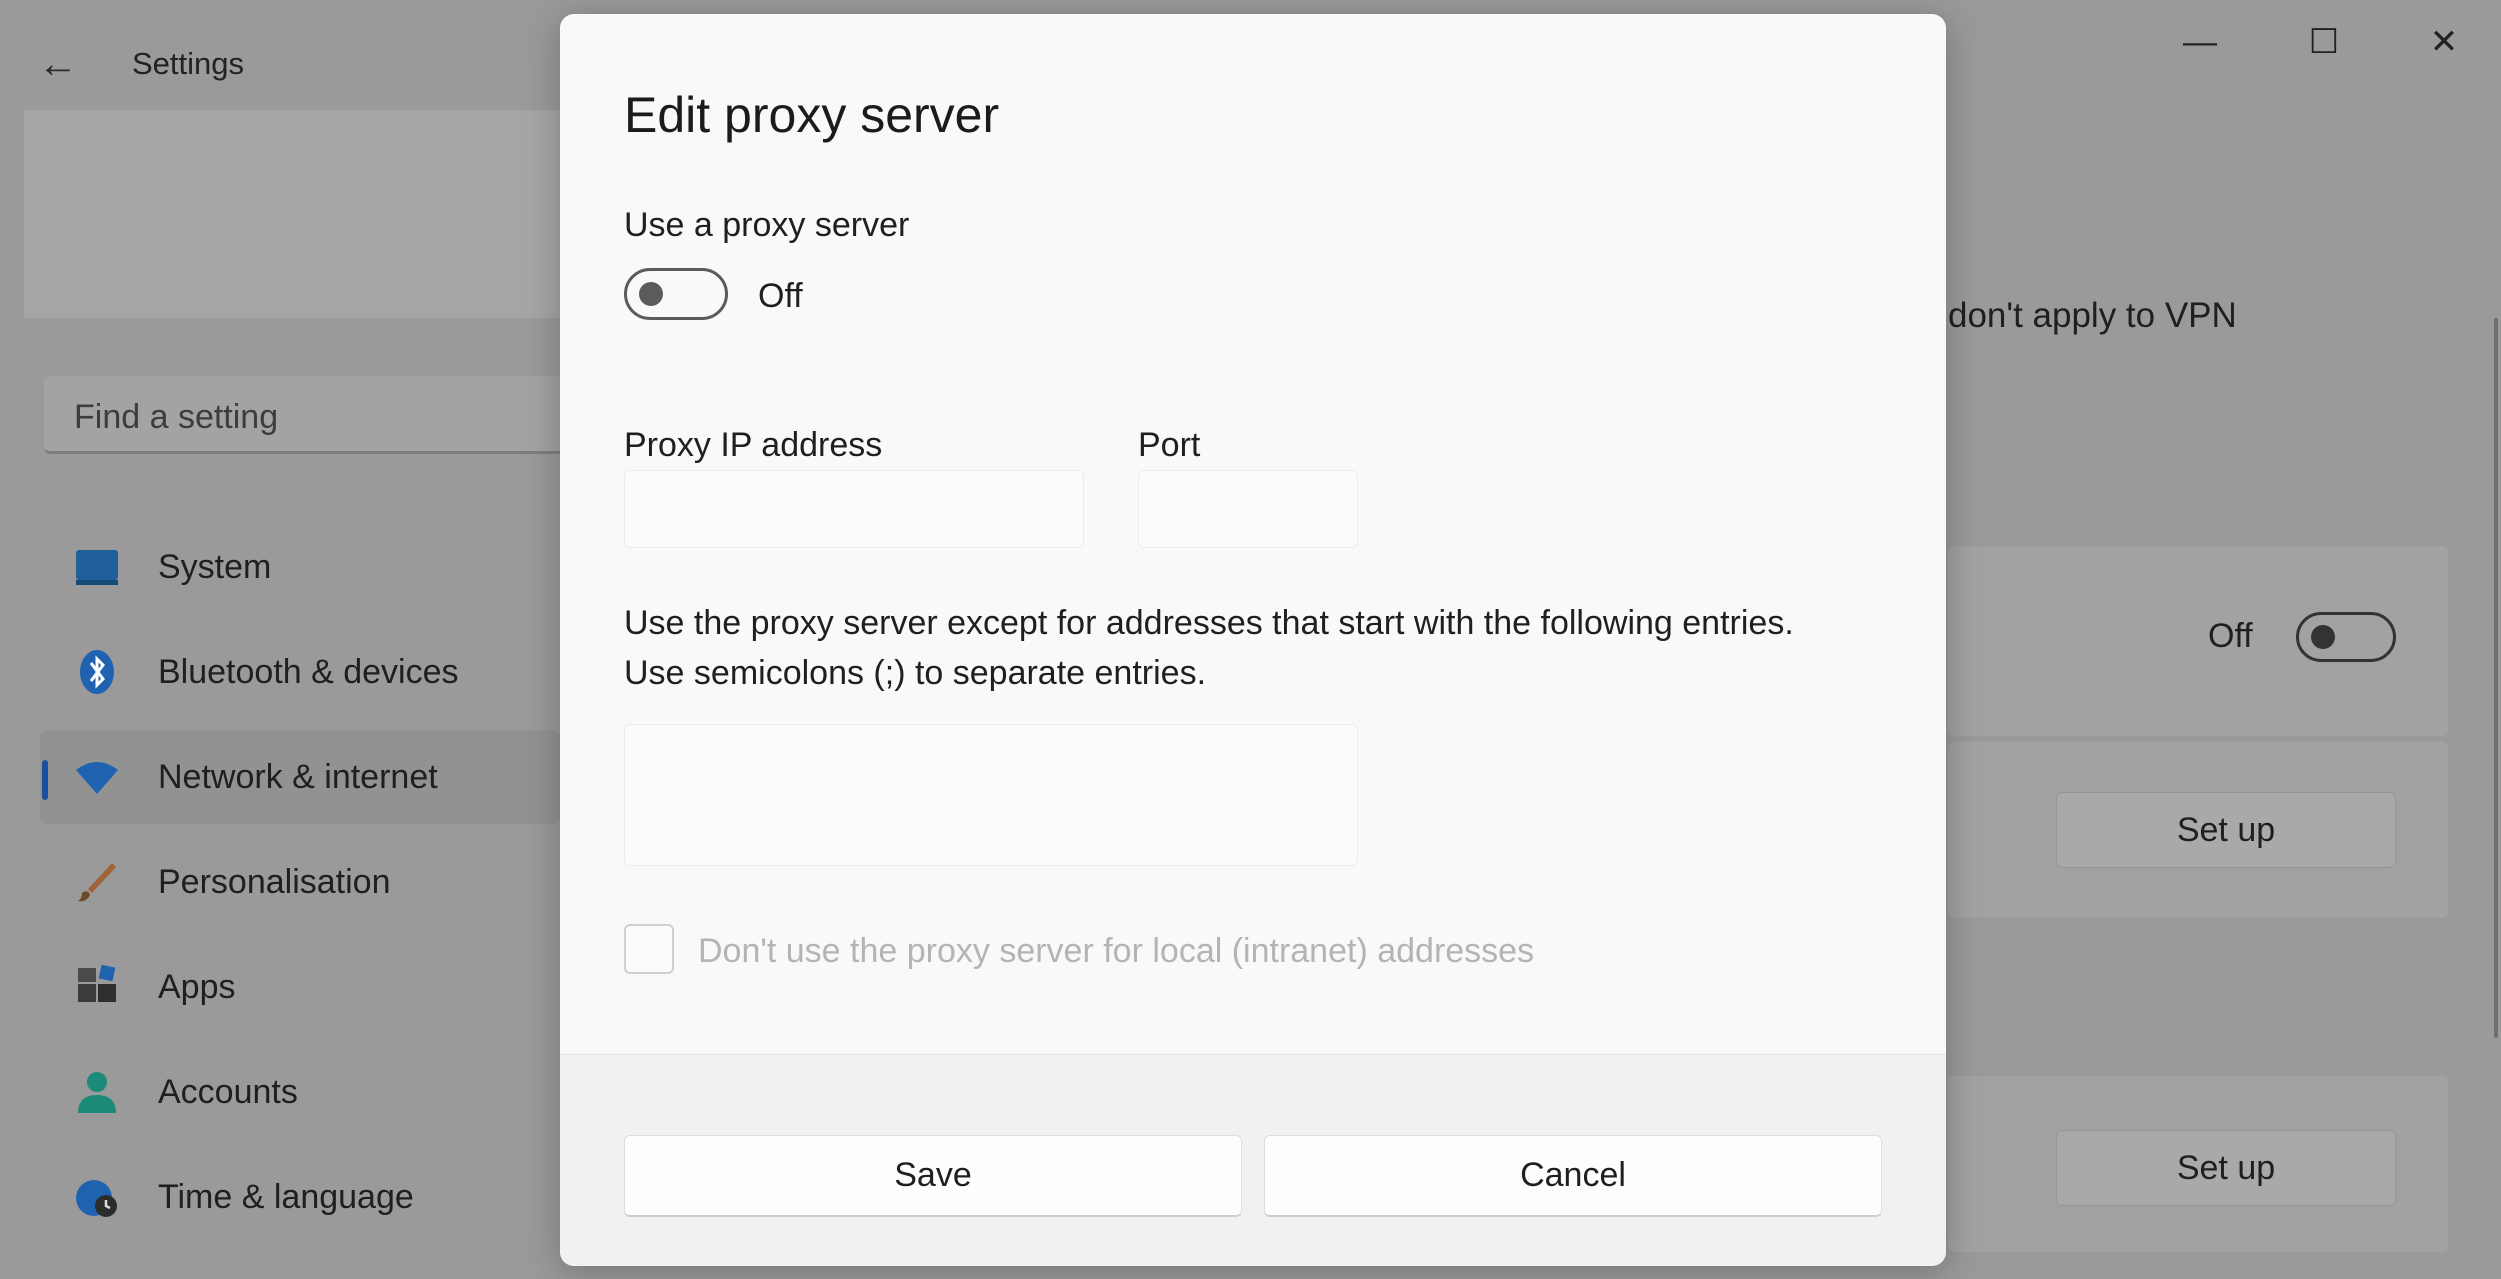 The image size is (2501, 1279). I want to click on dialog-title: Edit proxy server, so click(812, 115).